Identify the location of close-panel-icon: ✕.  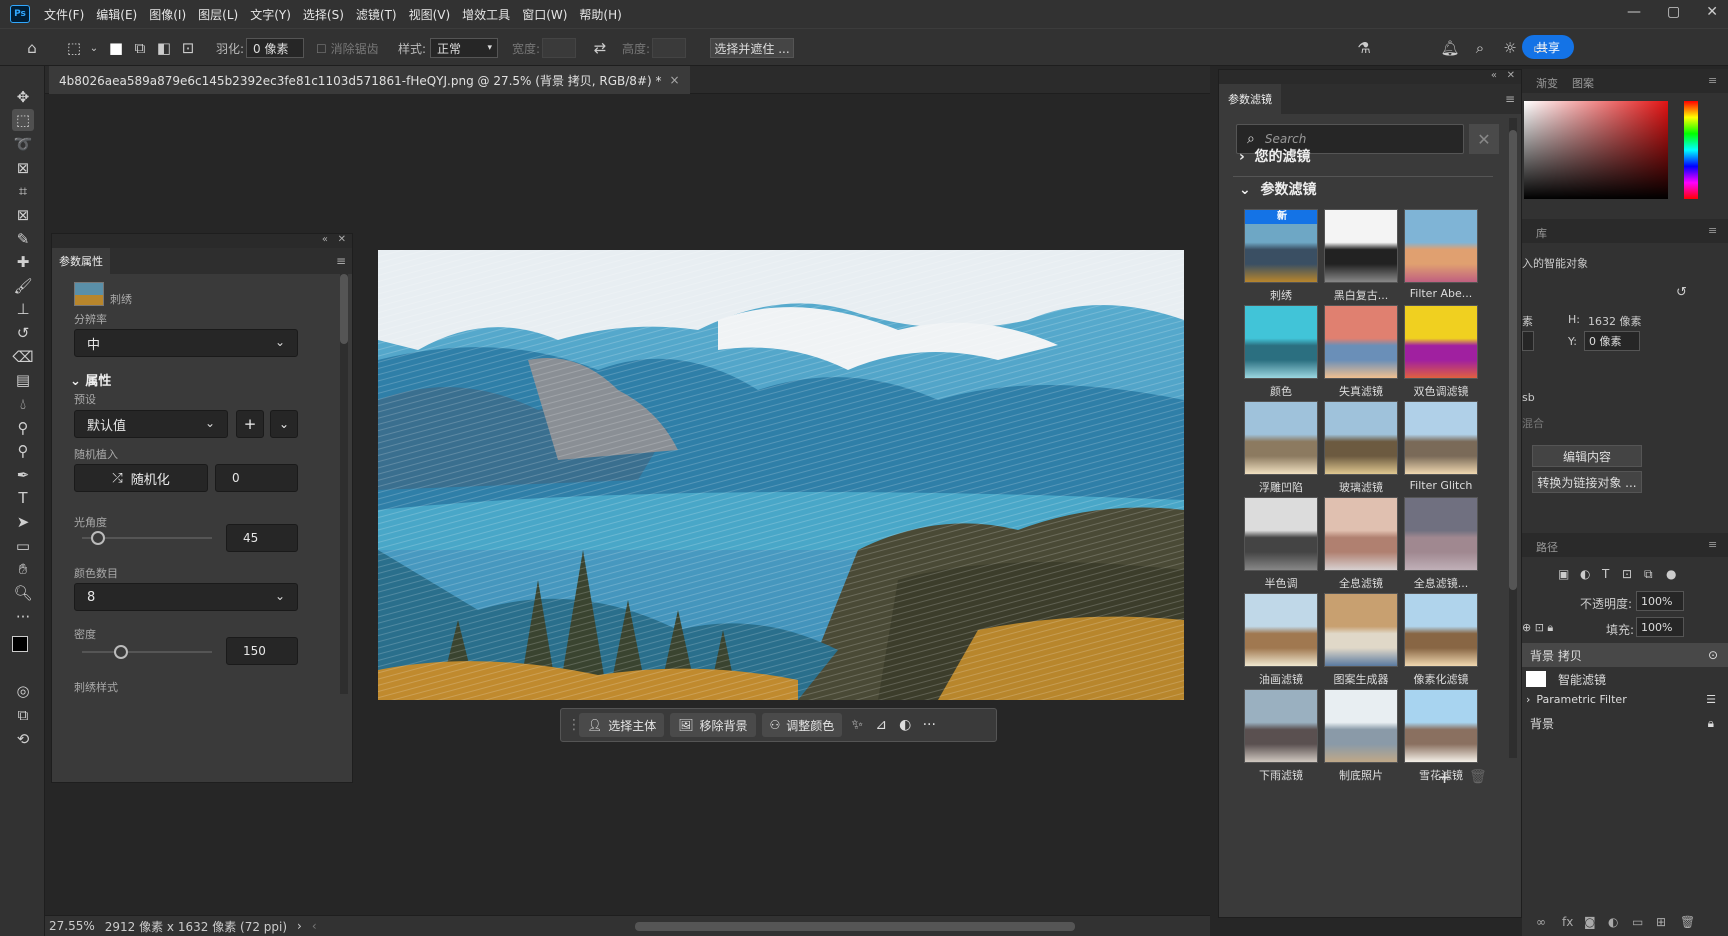
(1511, 75).